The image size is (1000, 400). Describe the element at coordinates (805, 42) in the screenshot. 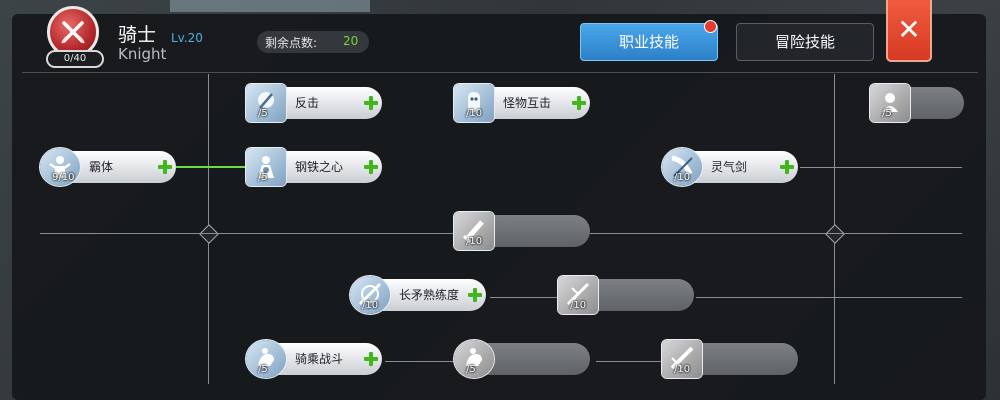

I see `tab-adventure-skills: 冒险技能` at that location.